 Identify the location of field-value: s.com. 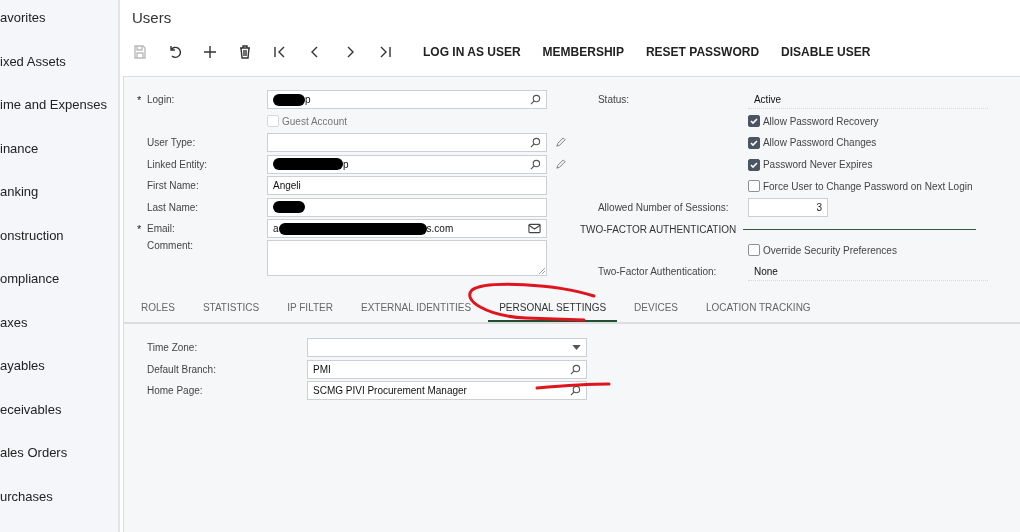
(440, 229).